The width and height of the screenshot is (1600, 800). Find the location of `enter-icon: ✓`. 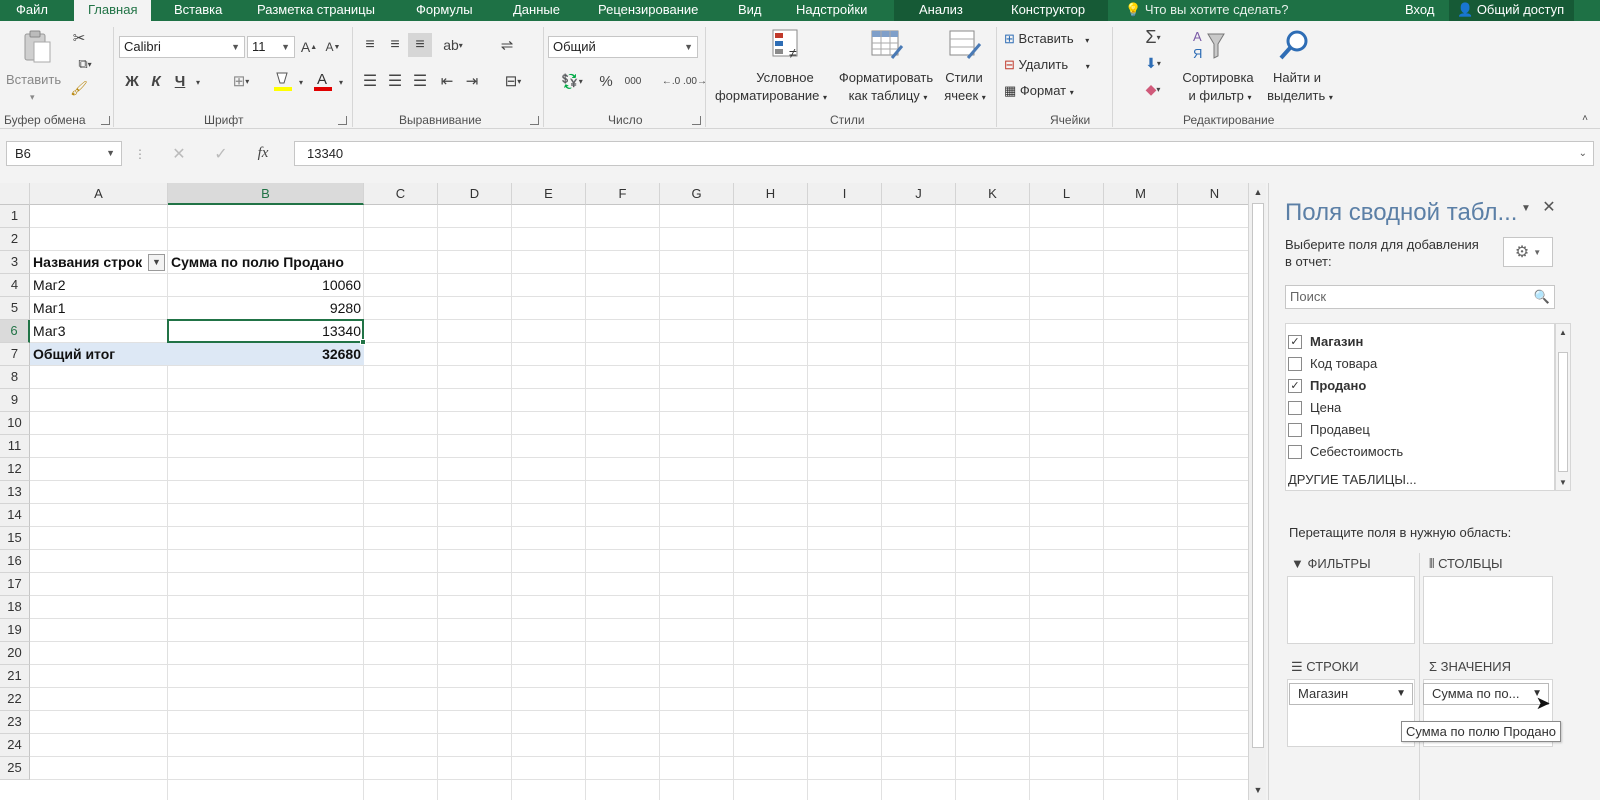

enter-icon: ✓ is located at coordinates (221, 154).